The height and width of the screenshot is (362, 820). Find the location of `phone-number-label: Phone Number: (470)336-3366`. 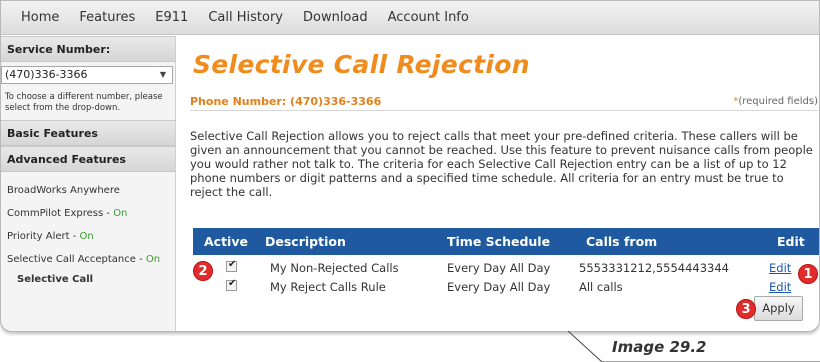

phone-number-label: Phone Number: (470)336-3366 is located at coordinates (286, 101).